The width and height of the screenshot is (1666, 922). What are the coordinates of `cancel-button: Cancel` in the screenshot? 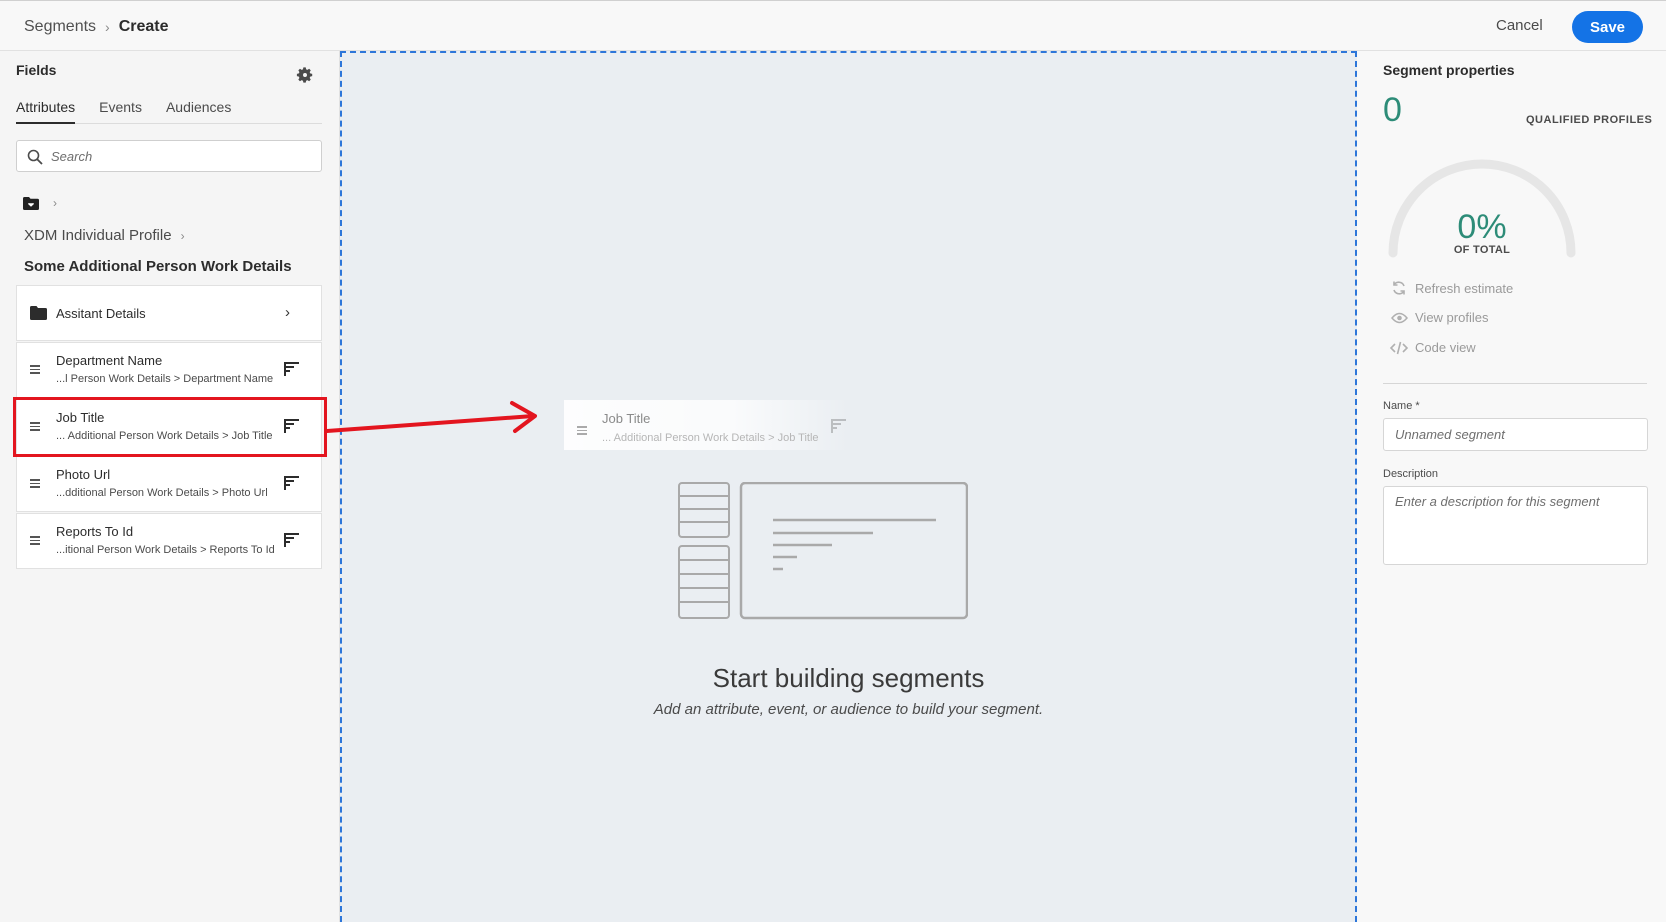 It's located at (1519, 25).